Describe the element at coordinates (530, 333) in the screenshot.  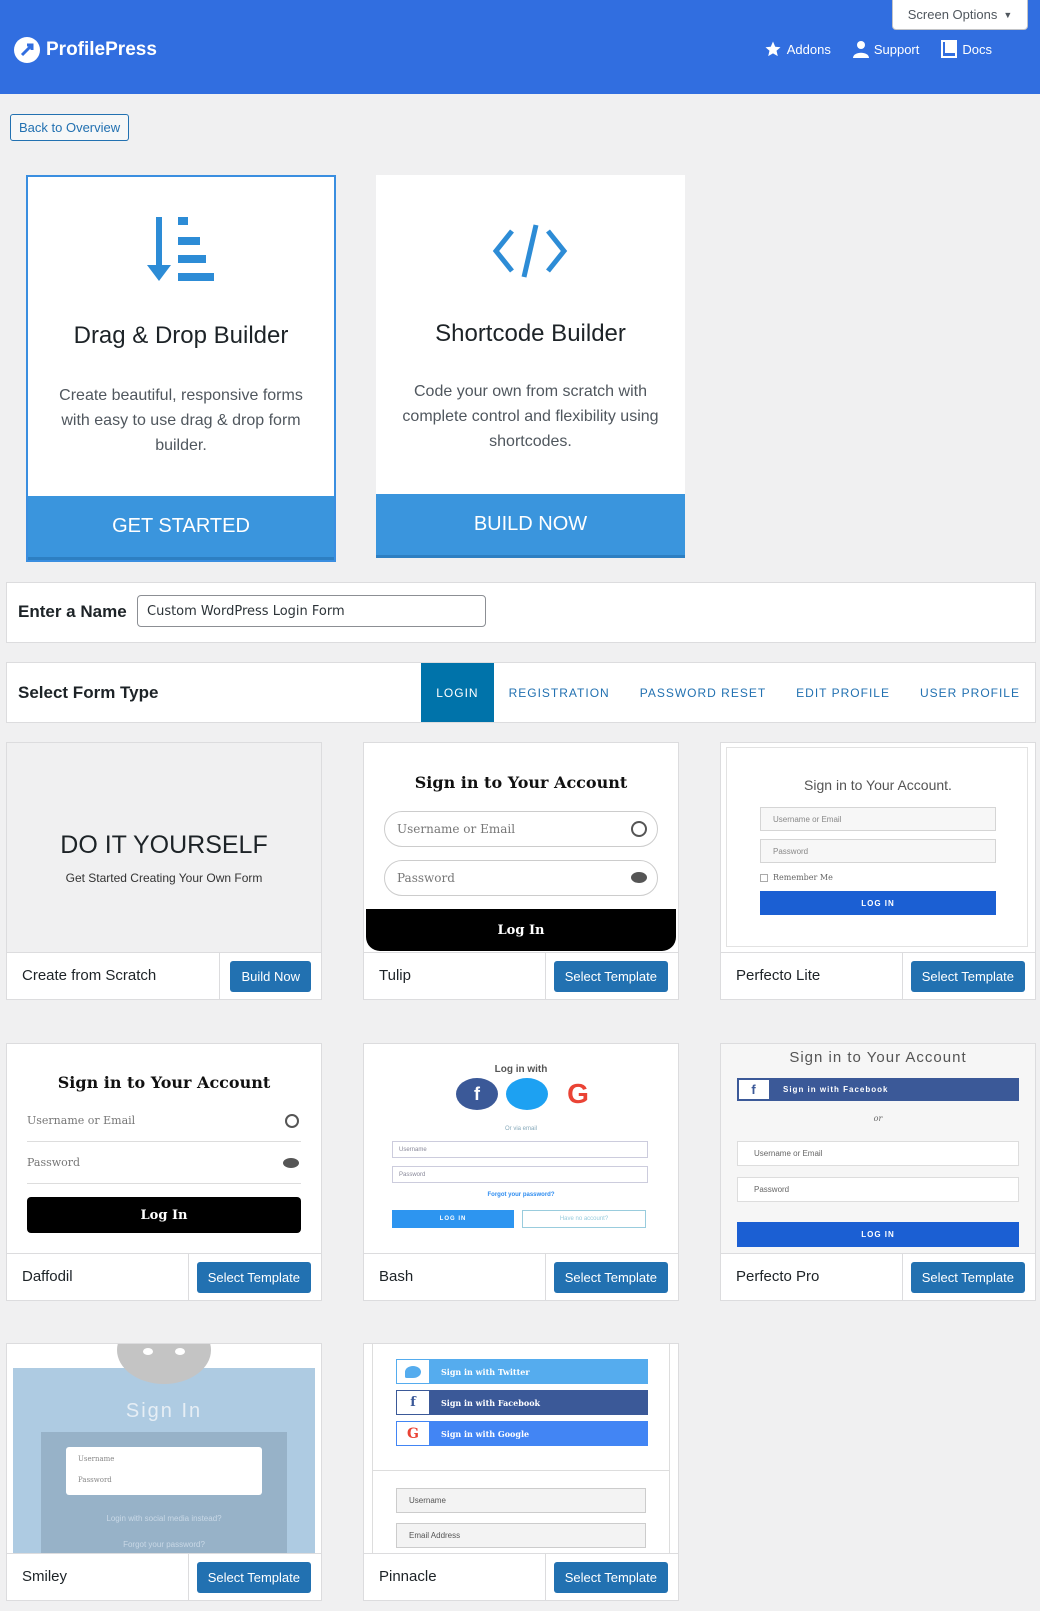
I see `builder-title: Shortcode Builder` at that location.